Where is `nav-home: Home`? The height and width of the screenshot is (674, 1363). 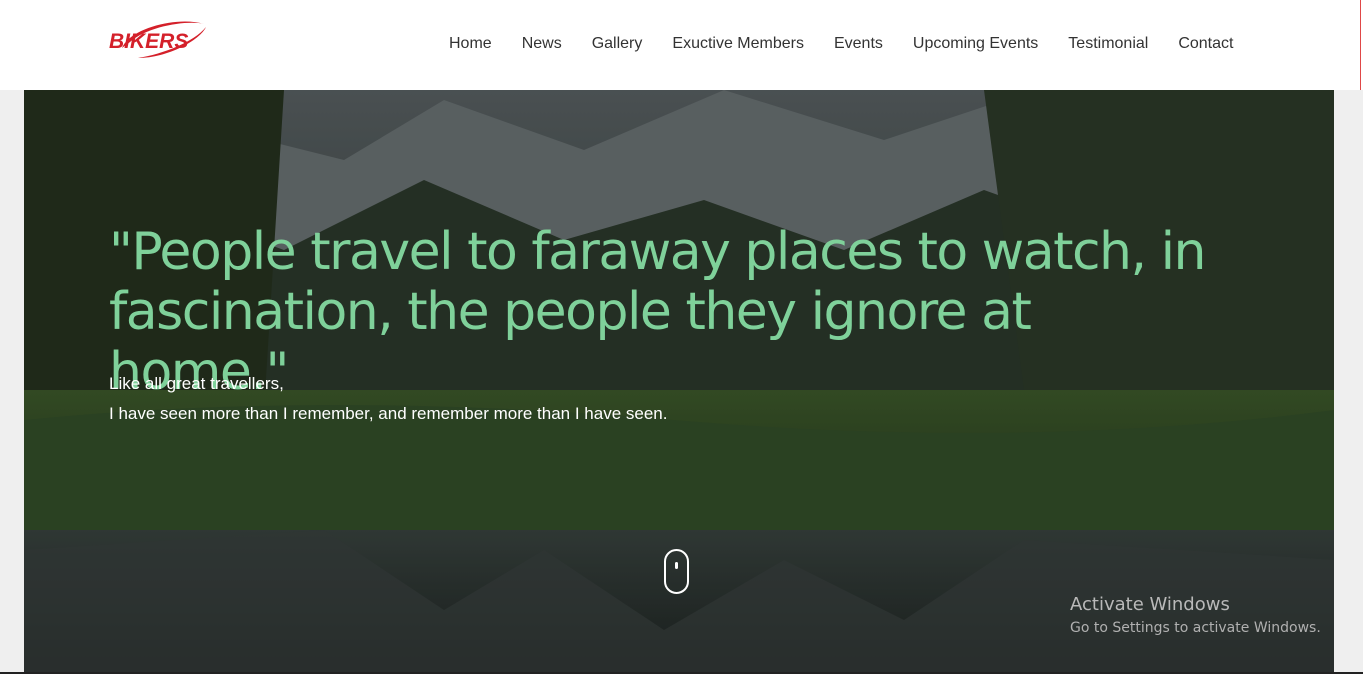 nav-home: Home is located at coordinates (470, 45).